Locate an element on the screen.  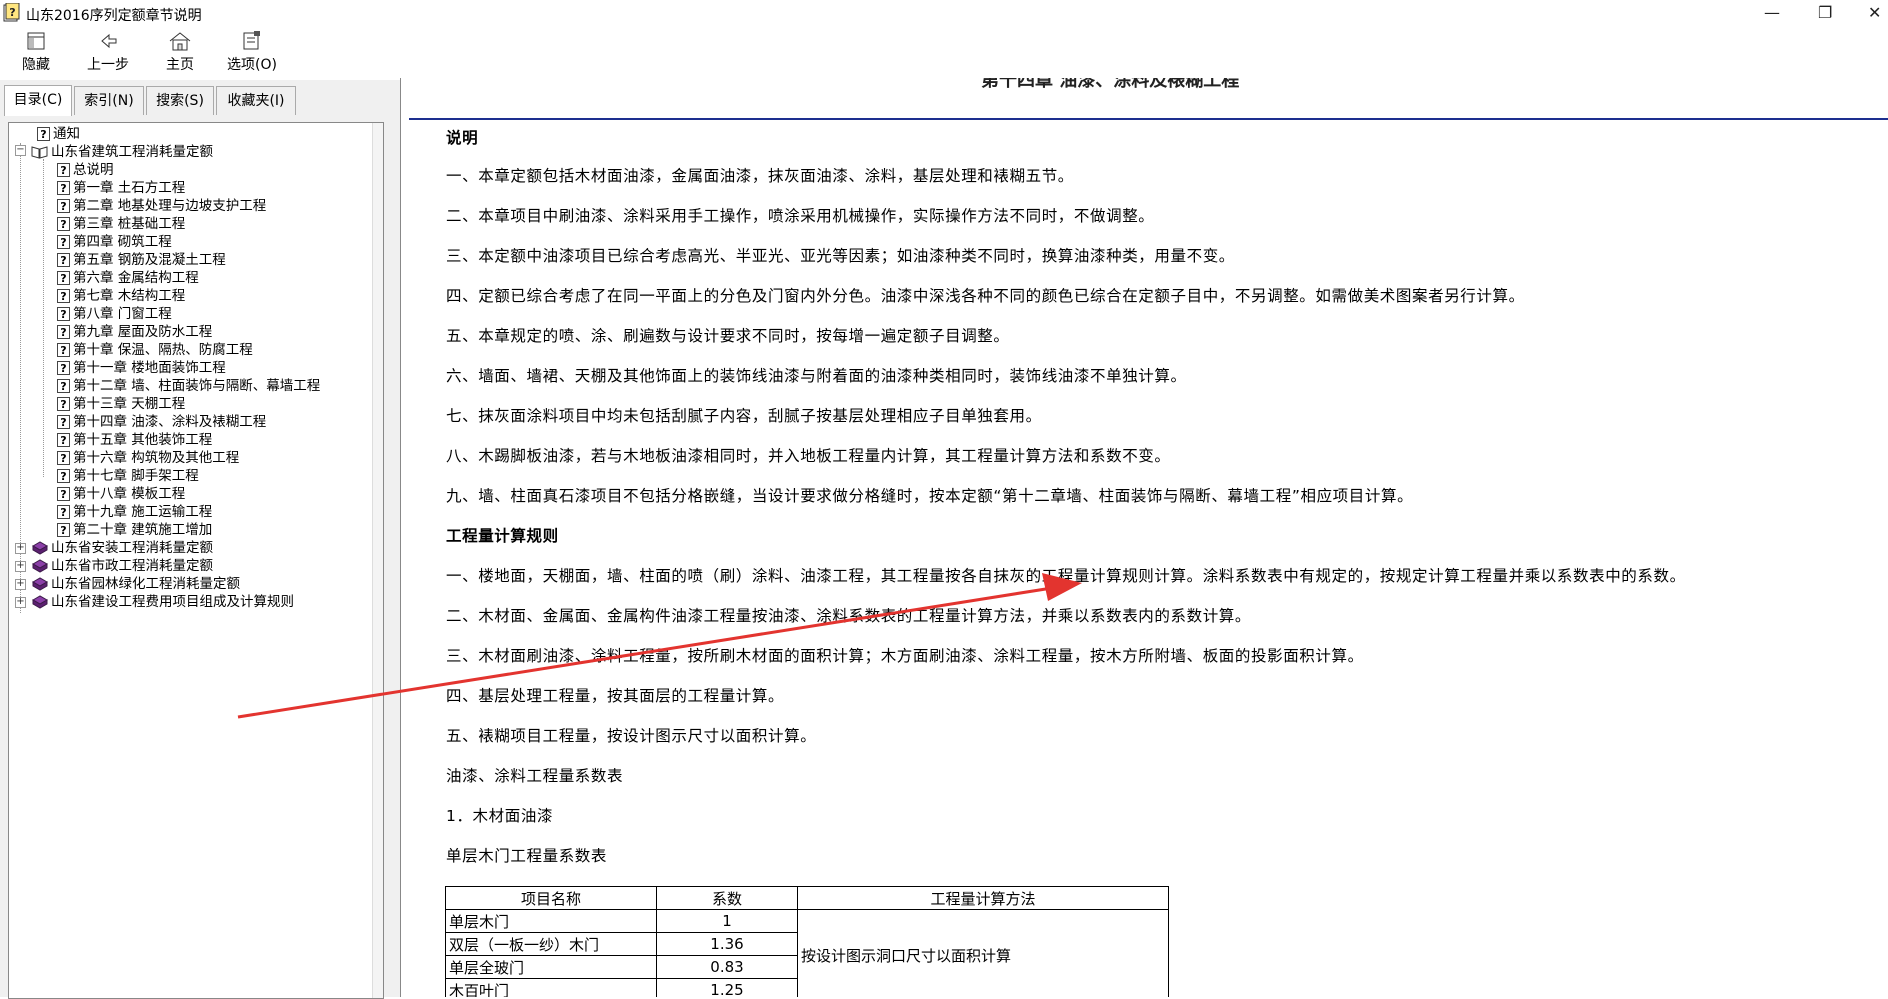
tree-item-notice: ? 通知 is located at coordinates (58, 134).